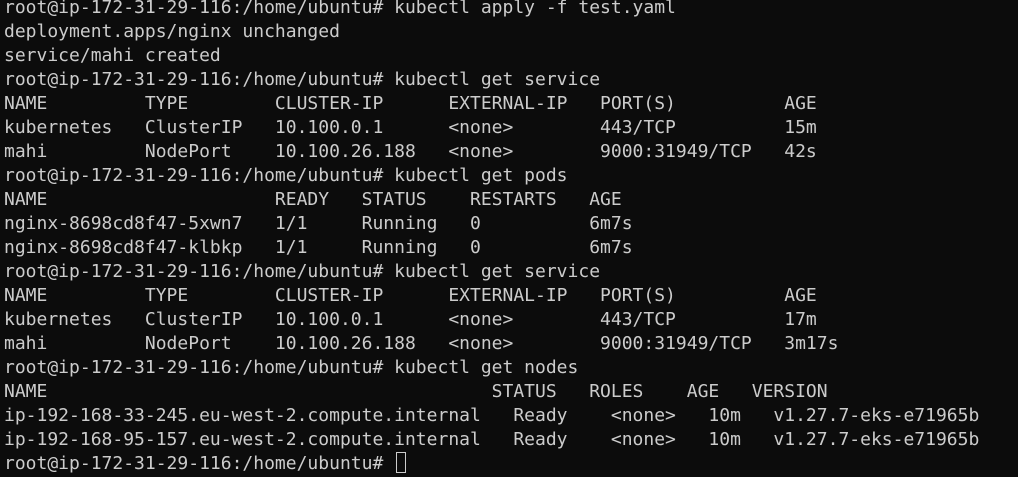  I want to click on shell-prompt: root@ip-172-31-29-116:/home/ubuntu#, so click(199, 463).